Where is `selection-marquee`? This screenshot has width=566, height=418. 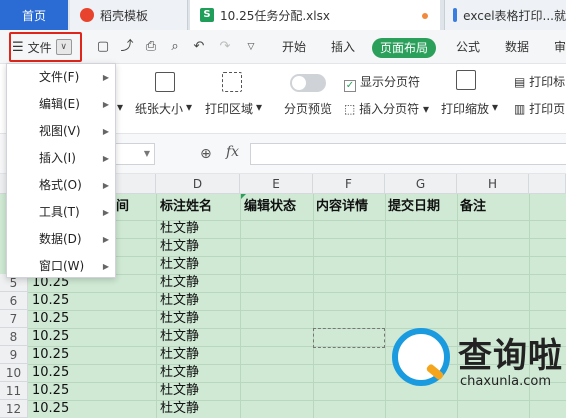
selection-marquee is located at coordinates (349, 338).